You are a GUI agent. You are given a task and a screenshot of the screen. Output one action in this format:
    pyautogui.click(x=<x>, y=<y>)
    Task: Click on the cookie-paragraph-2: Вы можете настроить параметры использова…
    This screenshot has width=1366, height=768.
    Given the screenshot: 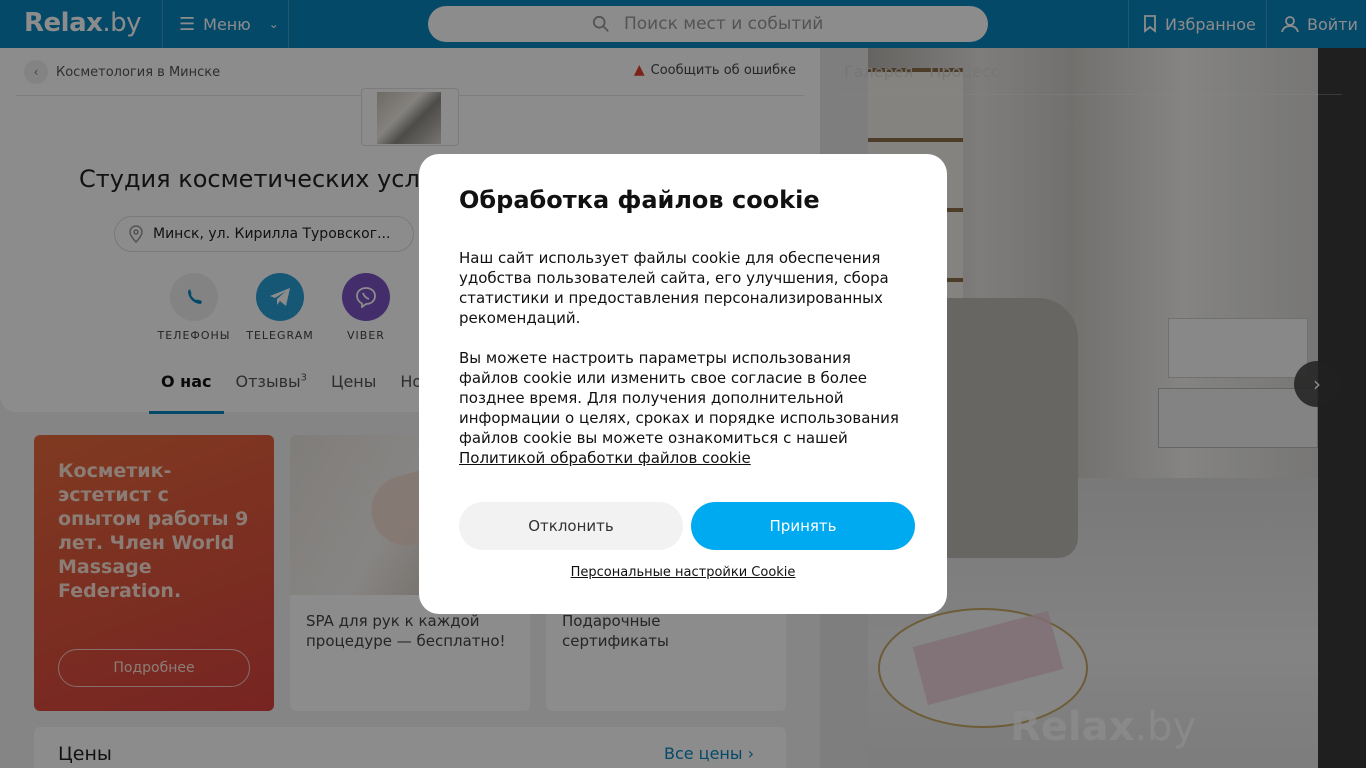 What is the action you would take?
    pyautogui.click(x=679, y=408)
    